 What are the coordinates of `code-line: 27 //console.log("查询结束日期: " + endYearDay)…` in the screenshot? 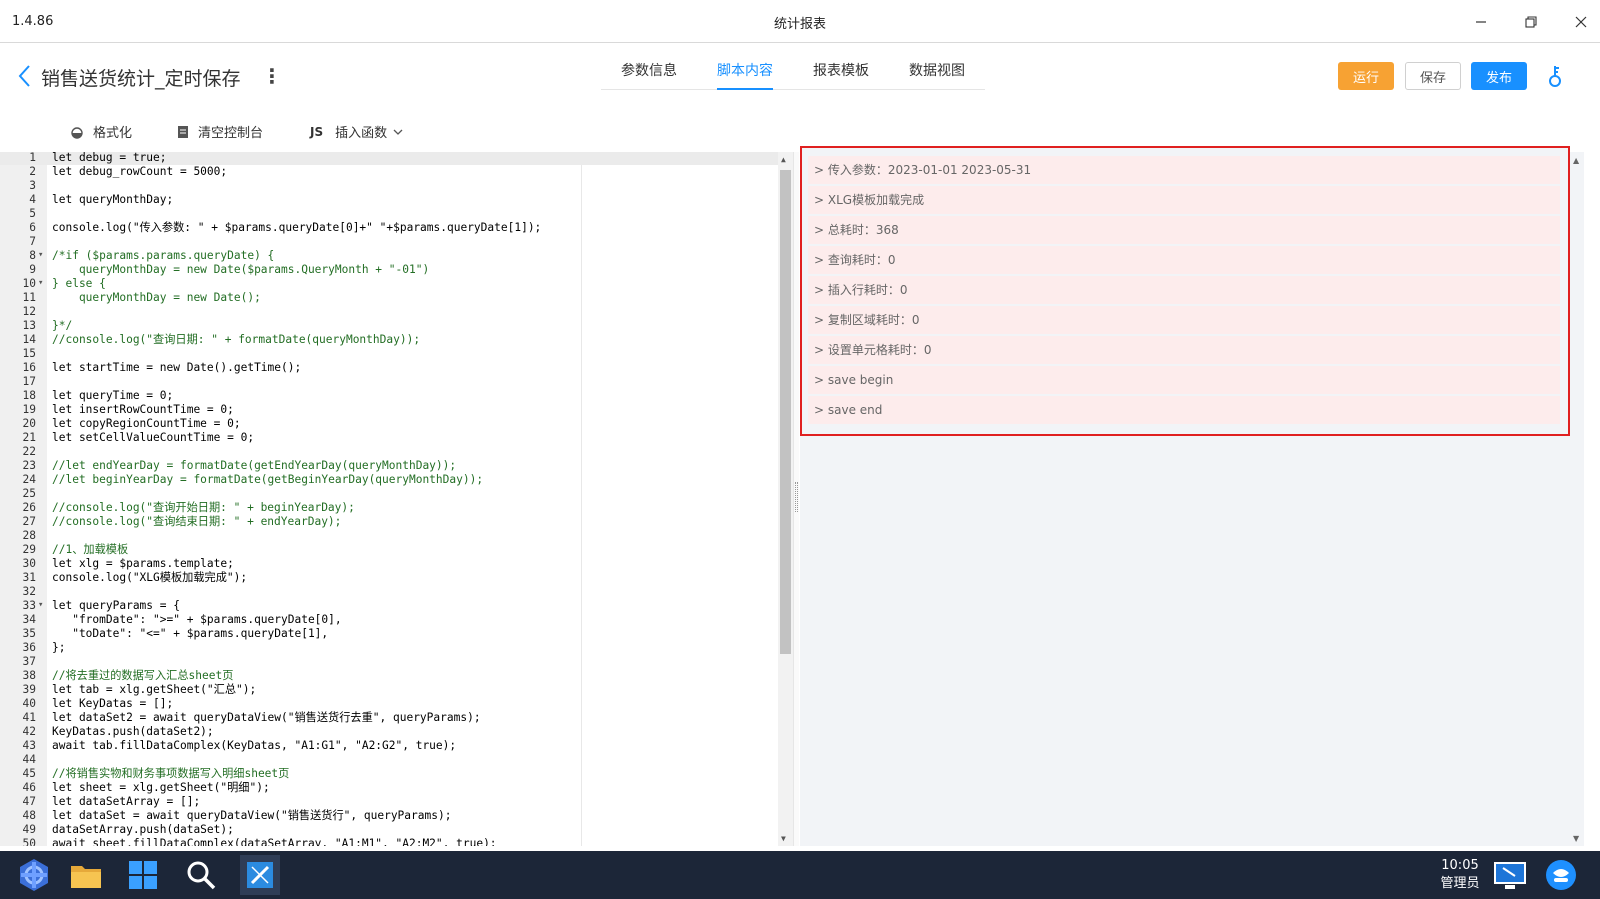 It's located at (389, 522).